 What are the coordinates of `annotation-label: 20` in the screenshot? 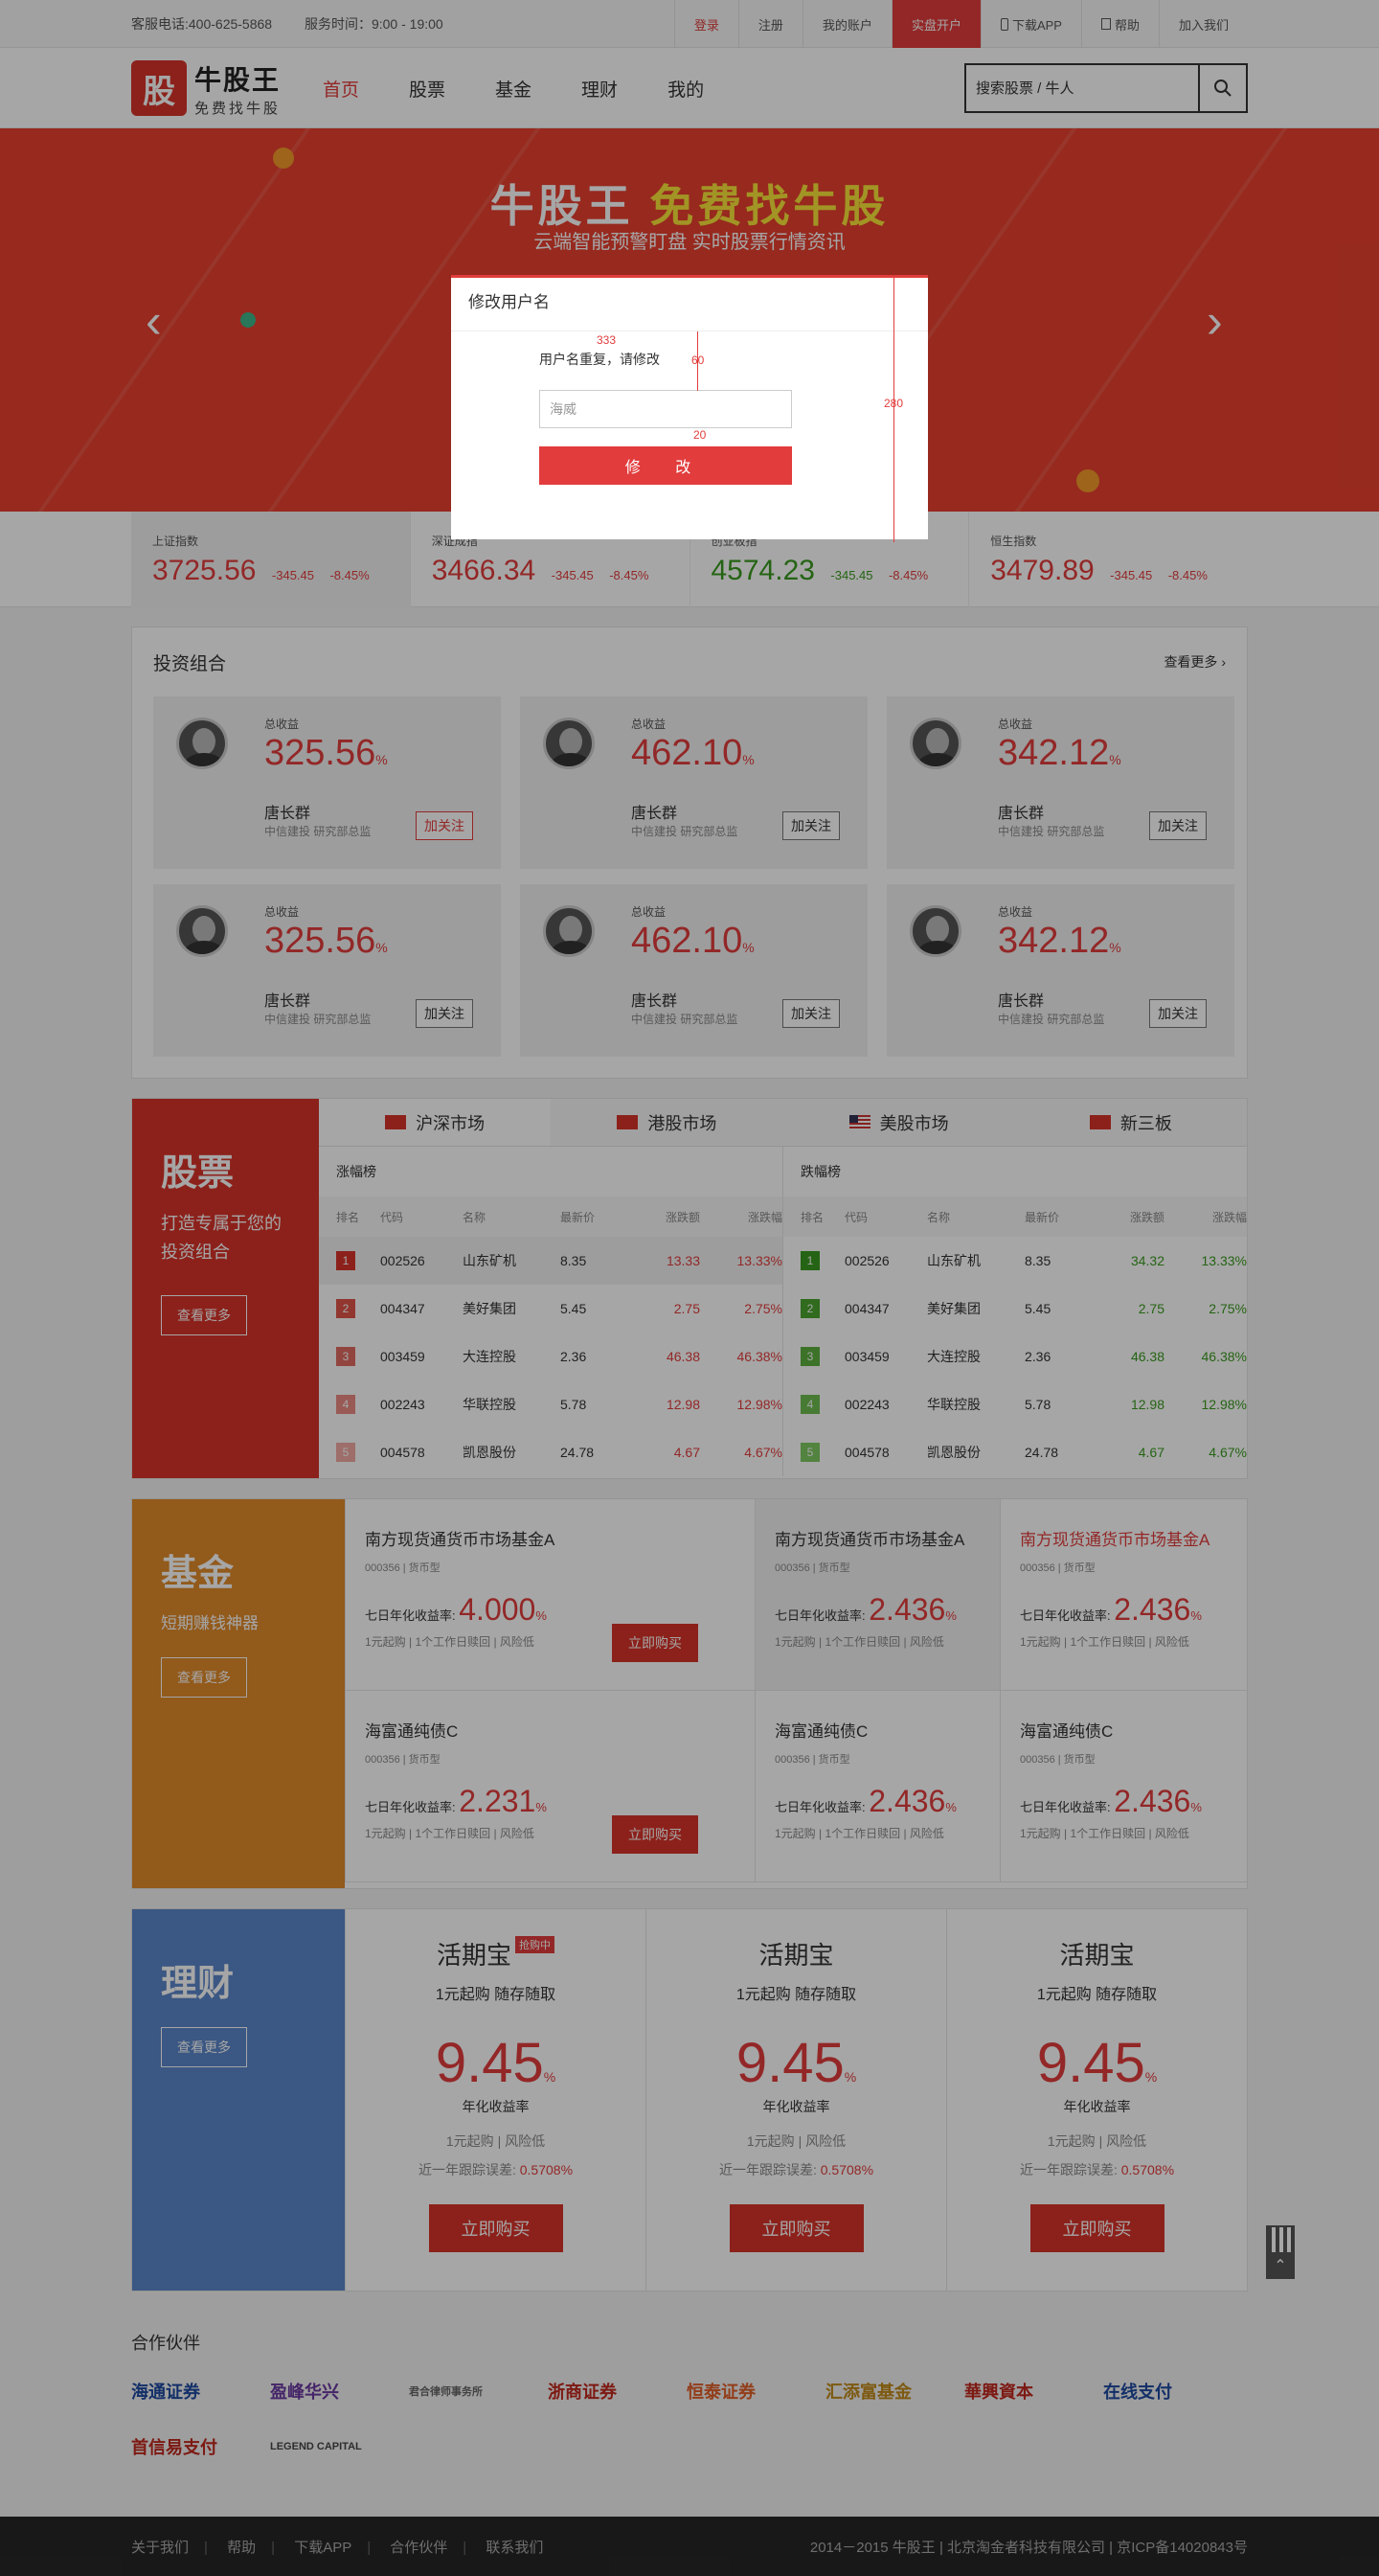 It's located at (700, 435).